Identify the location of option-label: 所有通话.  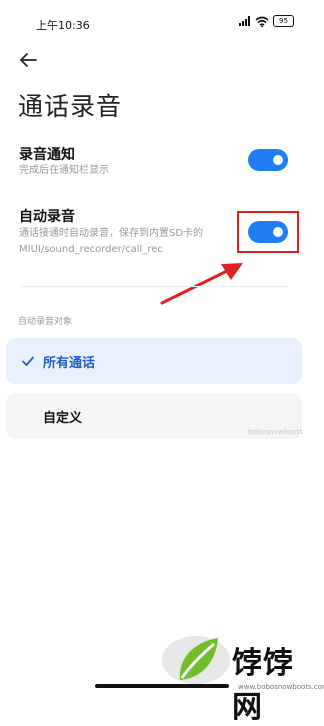
(69, 363).